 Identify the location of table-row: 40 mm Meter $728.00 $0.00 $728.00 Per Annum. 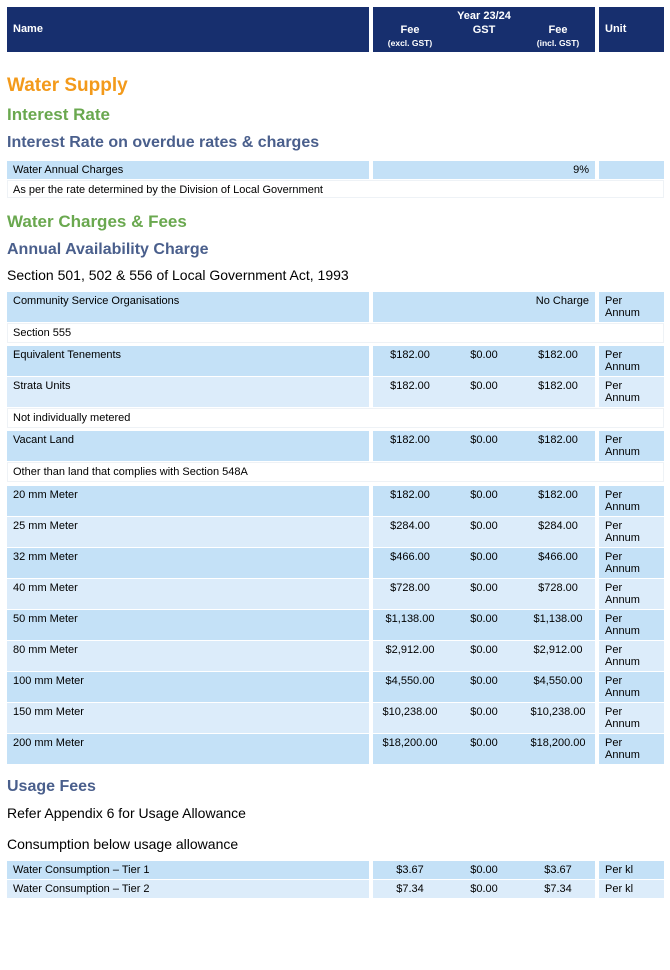
(335, 594).